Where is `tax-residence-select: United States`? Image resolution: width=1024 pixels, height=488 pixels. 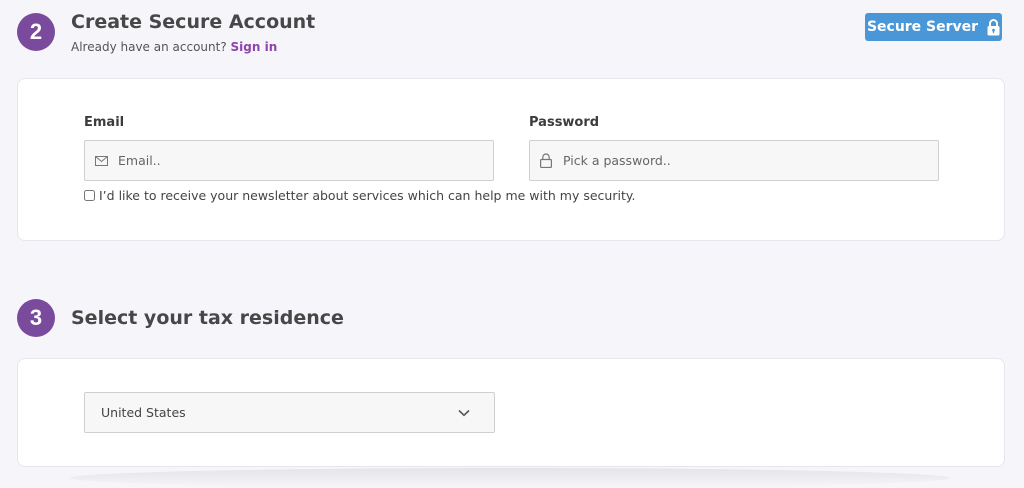 tax-residence-select: United States is located at coordinates (289, 412).